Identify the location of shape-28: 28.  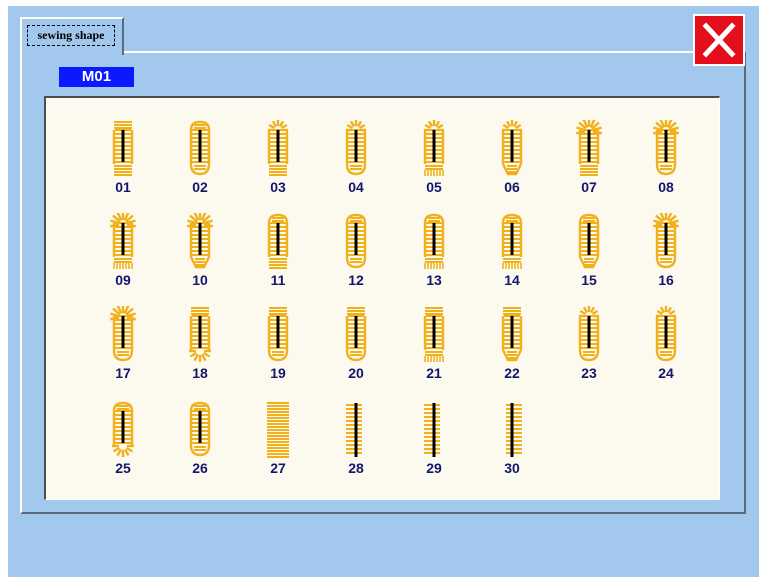
(356, 435).